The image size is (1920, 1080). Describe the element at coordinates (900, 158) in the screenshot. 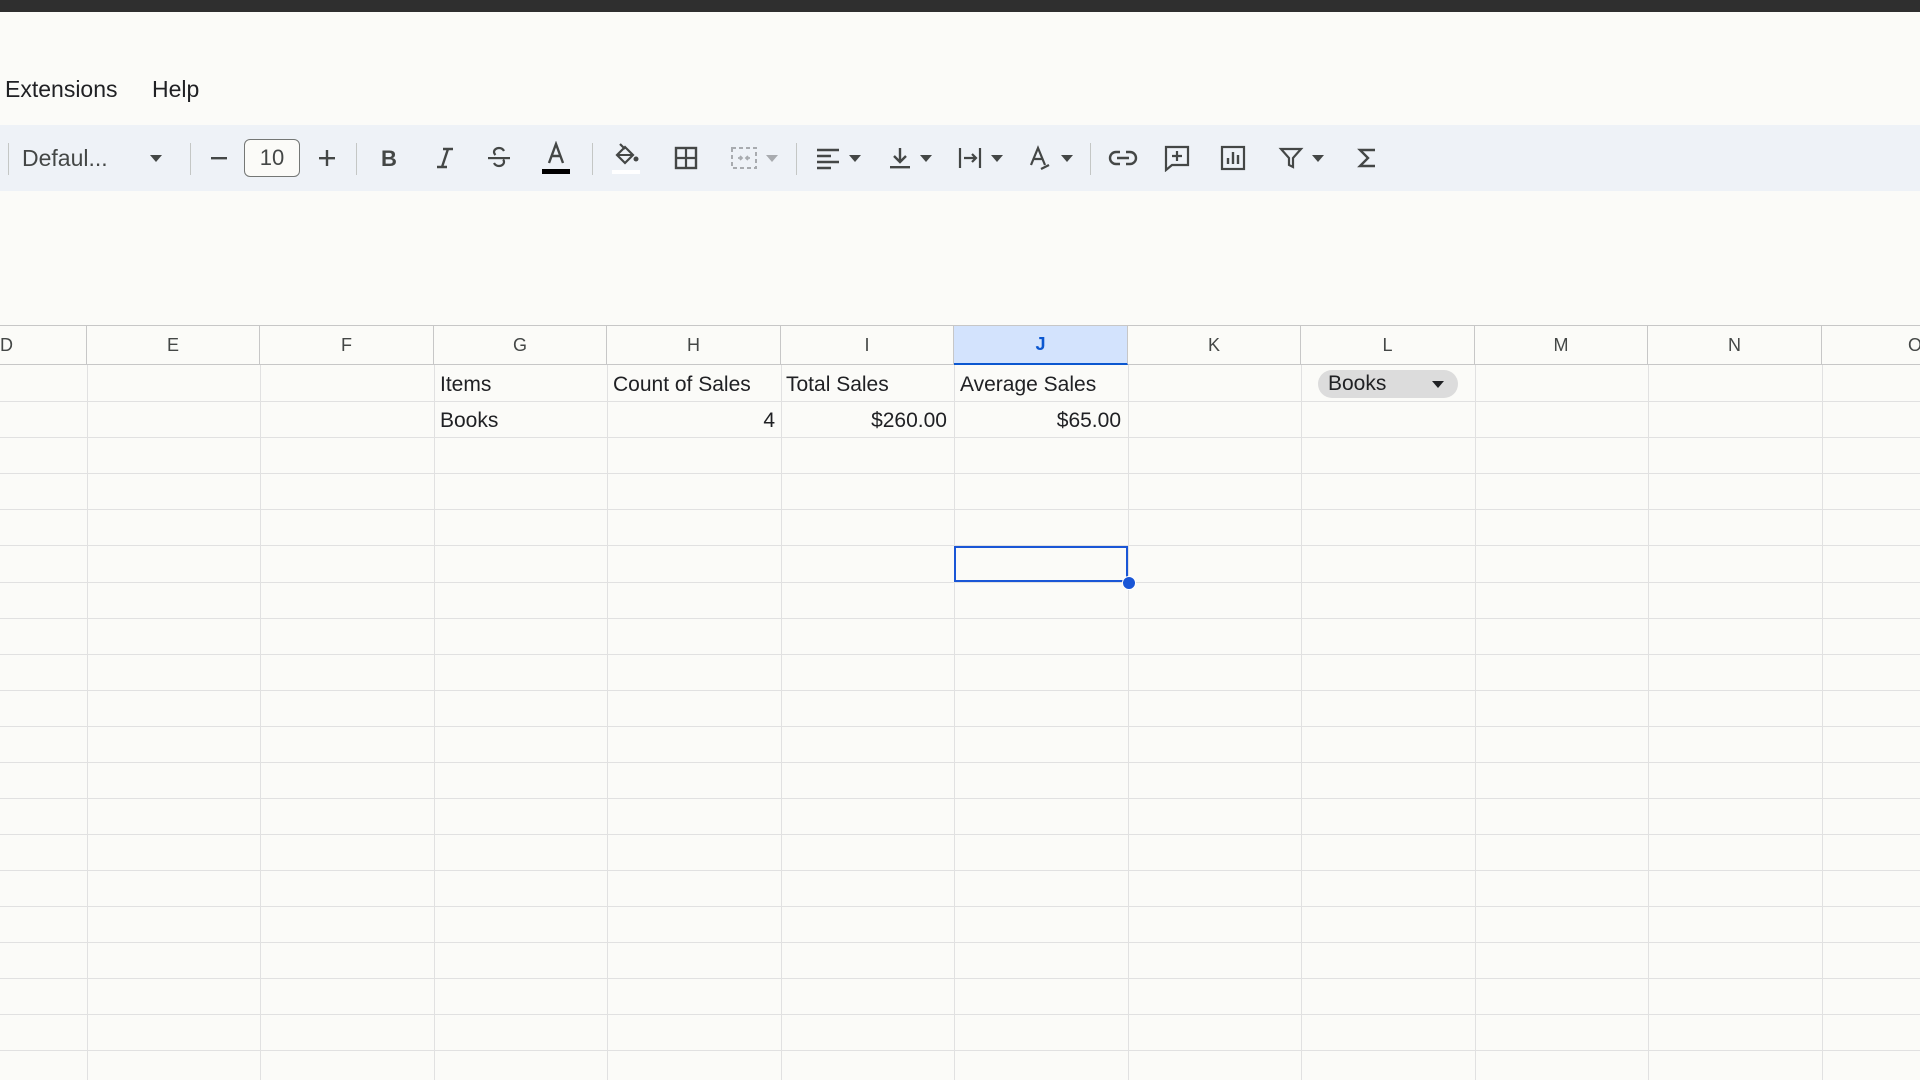

I see `align-bottom-icon` at that location.